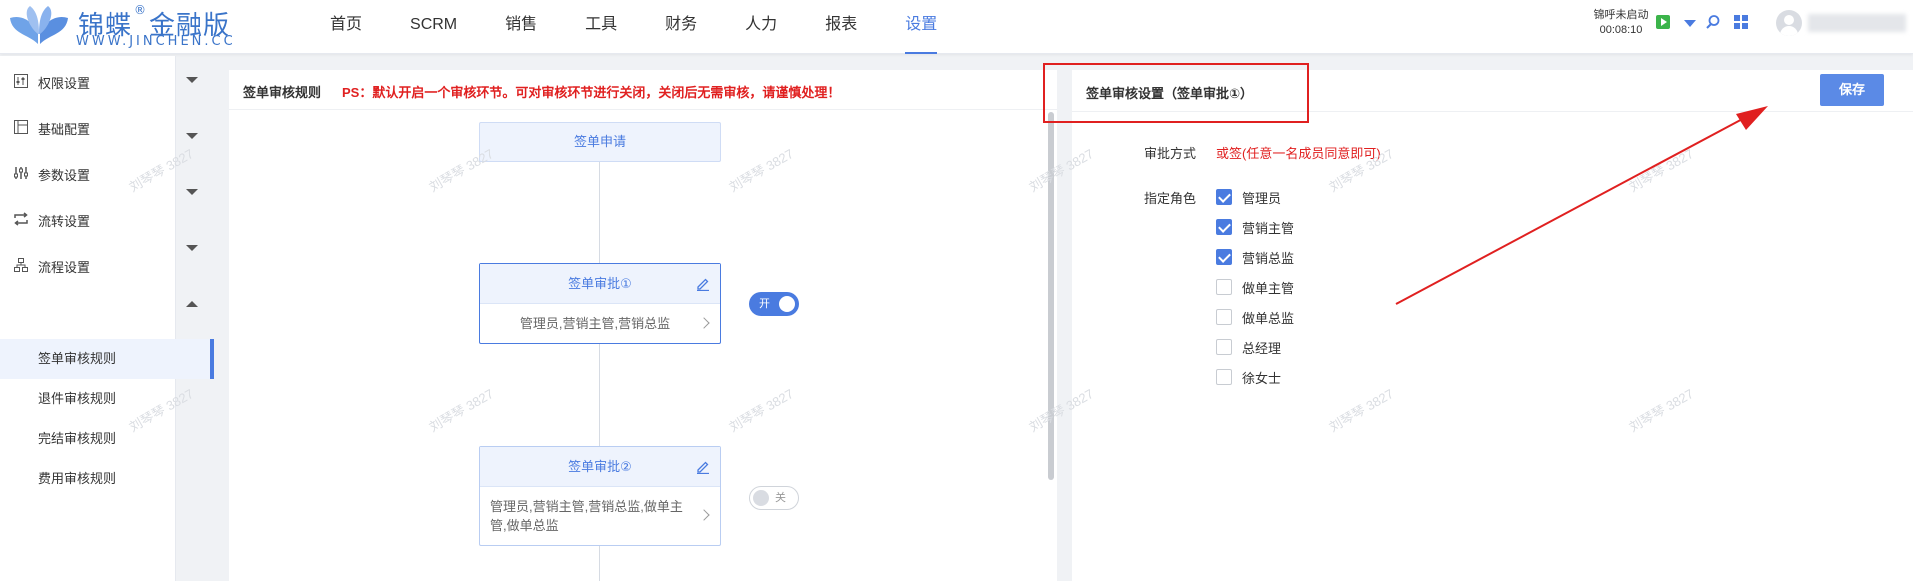 The width and height of the screenshot is (1913, 581). What do you see at coordinates (192, 304) in the screenshot?
I see `chevron-up-icon` at bounding box center [192, 304].